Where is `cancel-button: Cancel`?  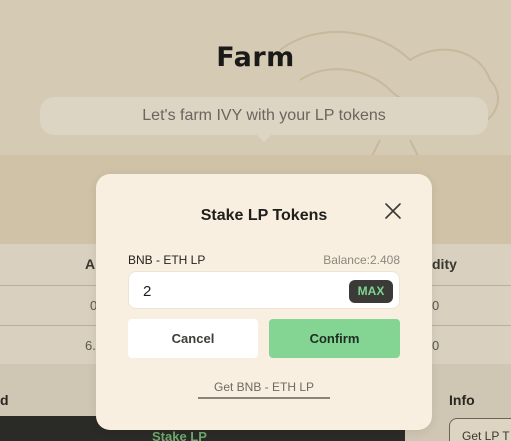
cancel-button: Cancel is located at coordinates (193, 338).